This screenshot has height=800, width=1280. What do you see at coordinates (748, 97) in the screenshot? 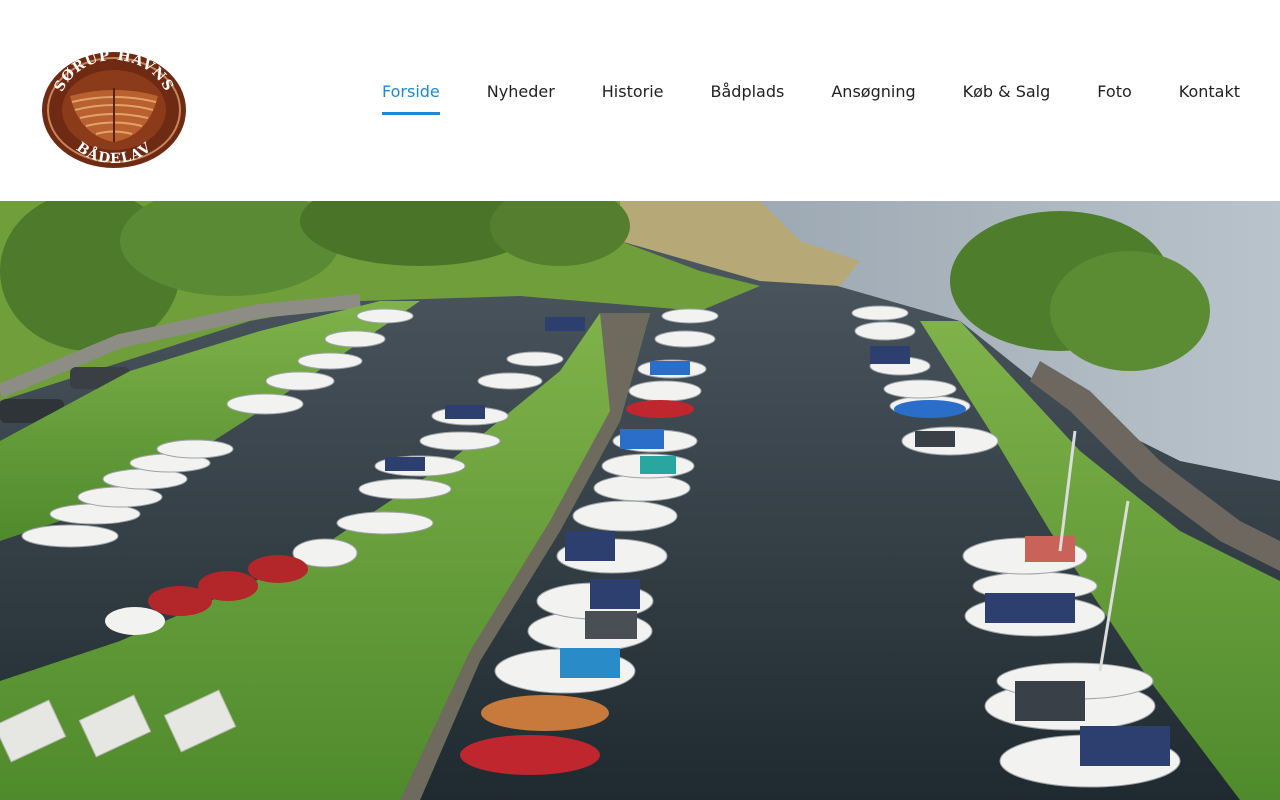
I see `nav-item-badplads: Bådplads` at bounding box center [748, 97].